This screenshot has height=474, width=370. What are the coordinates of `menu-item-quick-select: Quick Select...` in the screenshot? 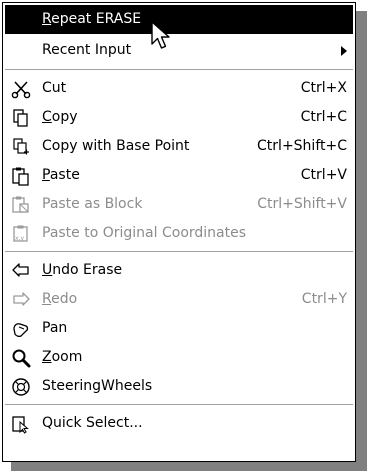 It's located at (179, 423).